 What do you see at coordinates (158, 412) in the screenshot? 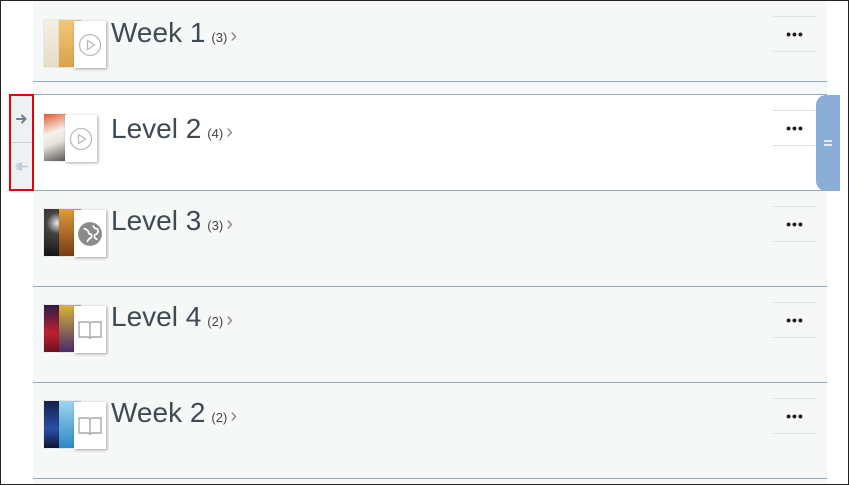
I see `section-title-text: Week 2` at bounding box center [158, 412].